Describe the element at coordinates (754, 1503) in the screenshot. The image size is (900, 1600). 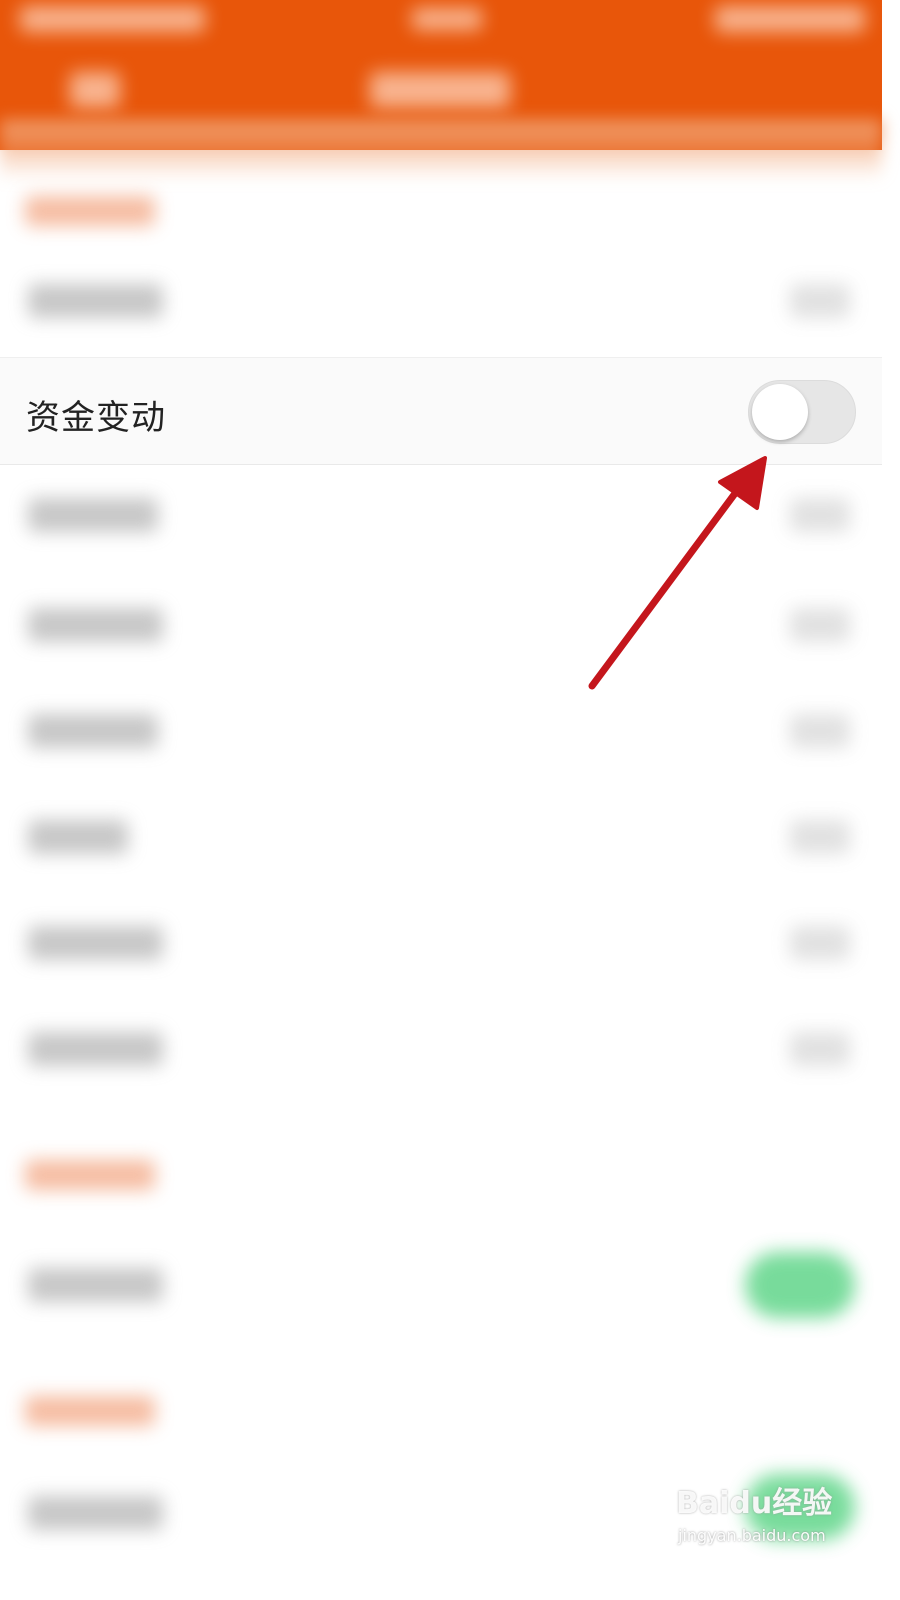
I see `watermark-main: Baidu经验` at that location.